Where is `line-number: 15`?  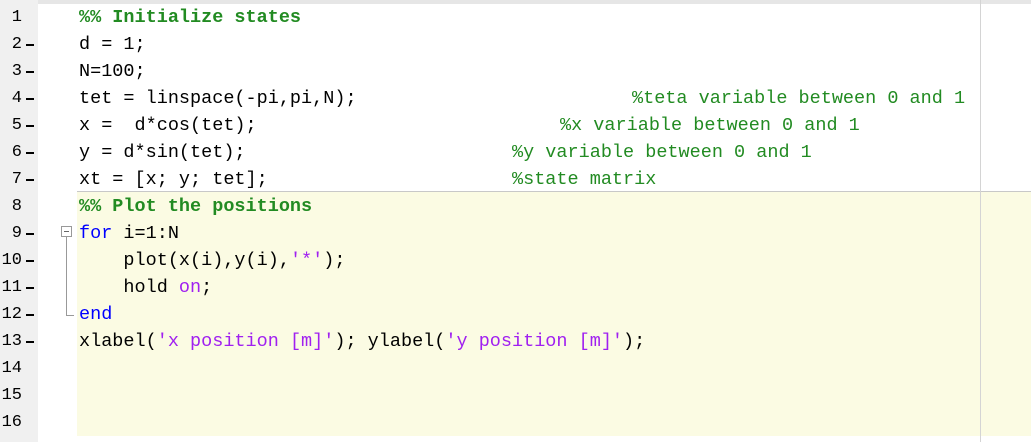
line-number: 15 is located at coordinates (11, 395).